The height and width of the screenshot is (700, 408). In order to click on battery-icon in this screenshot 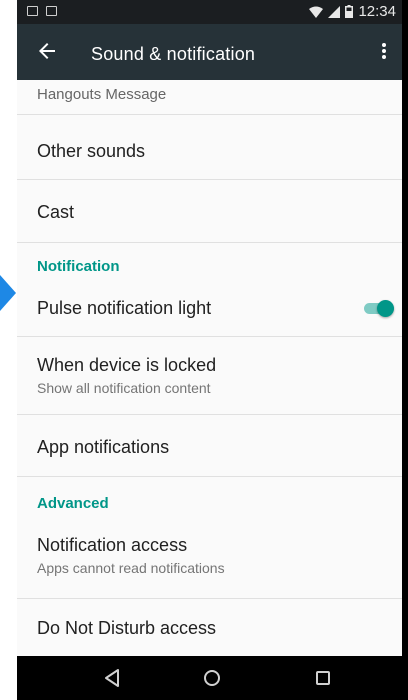, I will do `click(349, 11)`.